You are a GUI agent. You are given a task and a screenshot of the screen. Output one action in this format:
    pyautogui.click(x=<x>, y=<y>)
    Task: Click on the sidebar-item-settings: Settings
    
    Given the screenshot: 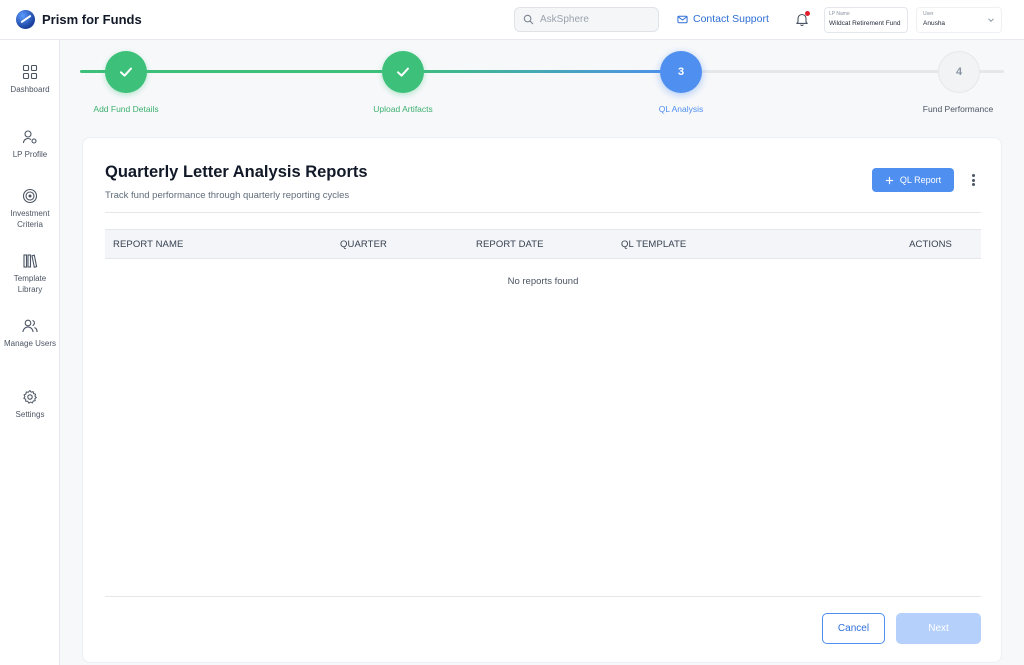 What is the action you would take?
    pyautogui.click(x=30, y=404)
    